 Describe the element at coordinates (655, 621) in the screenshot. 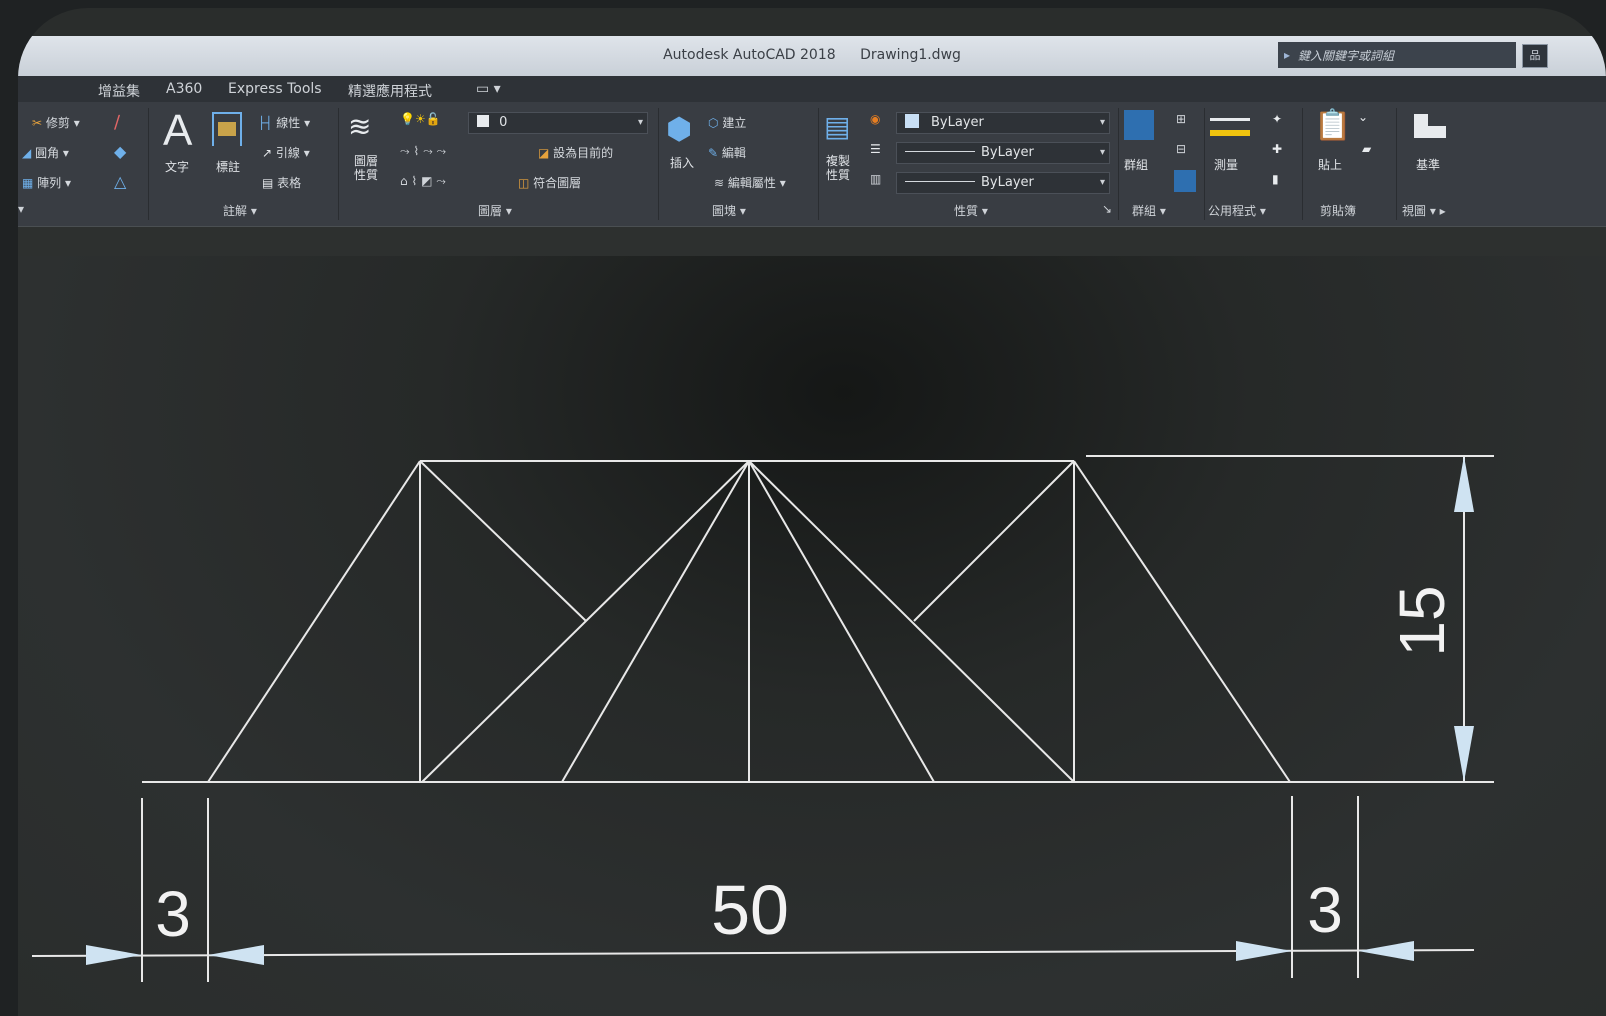

I see `left-mid-diagonal` at that location.